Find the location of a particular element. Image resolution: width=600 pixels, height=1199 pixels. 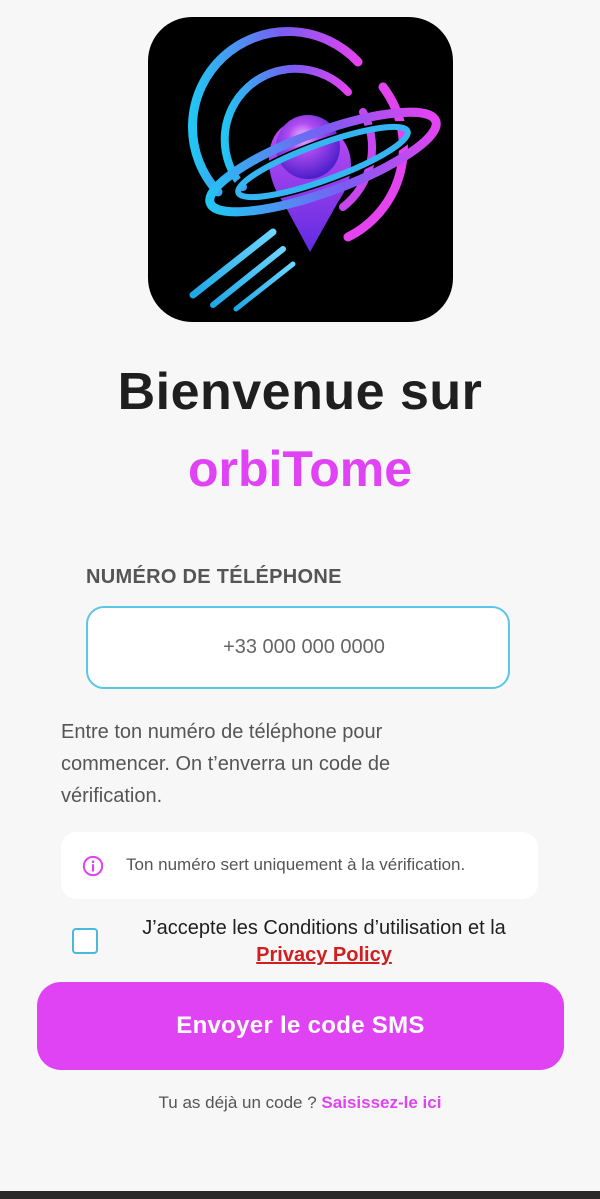

phone-field-container is located at coordinates (298, 647).